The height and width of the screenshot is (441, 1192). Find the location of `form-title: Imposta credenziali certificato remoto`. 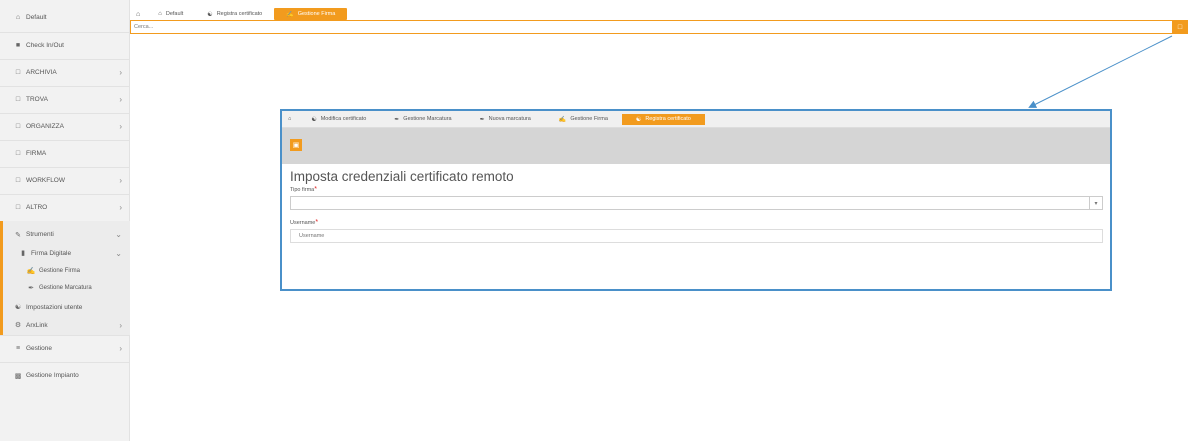

form-title: Imposta credenziali certificato remoto is located at coordinates (402, 176).